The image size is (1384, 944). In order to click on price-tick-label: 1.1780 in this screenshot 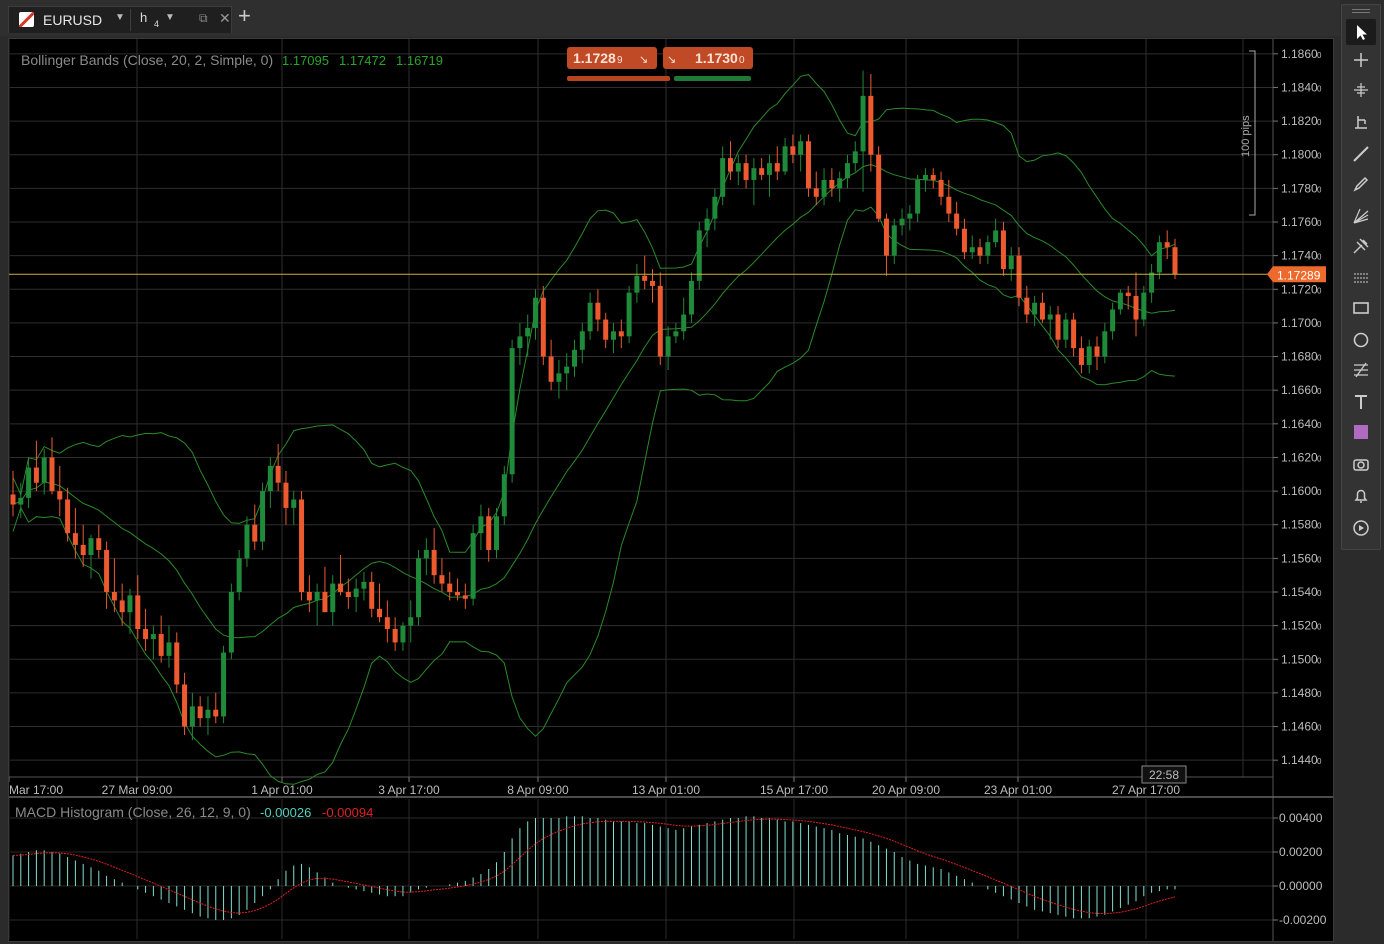, I will do `click(1299, 188)`.